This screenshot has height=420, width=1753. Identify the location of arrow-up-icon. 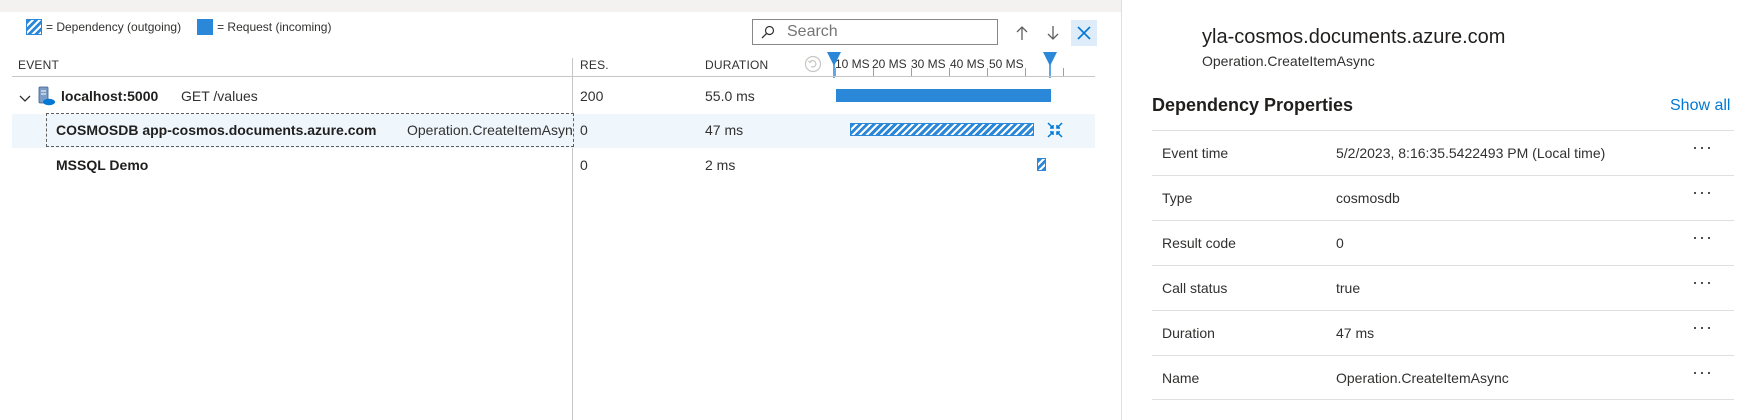
(1022, 33).